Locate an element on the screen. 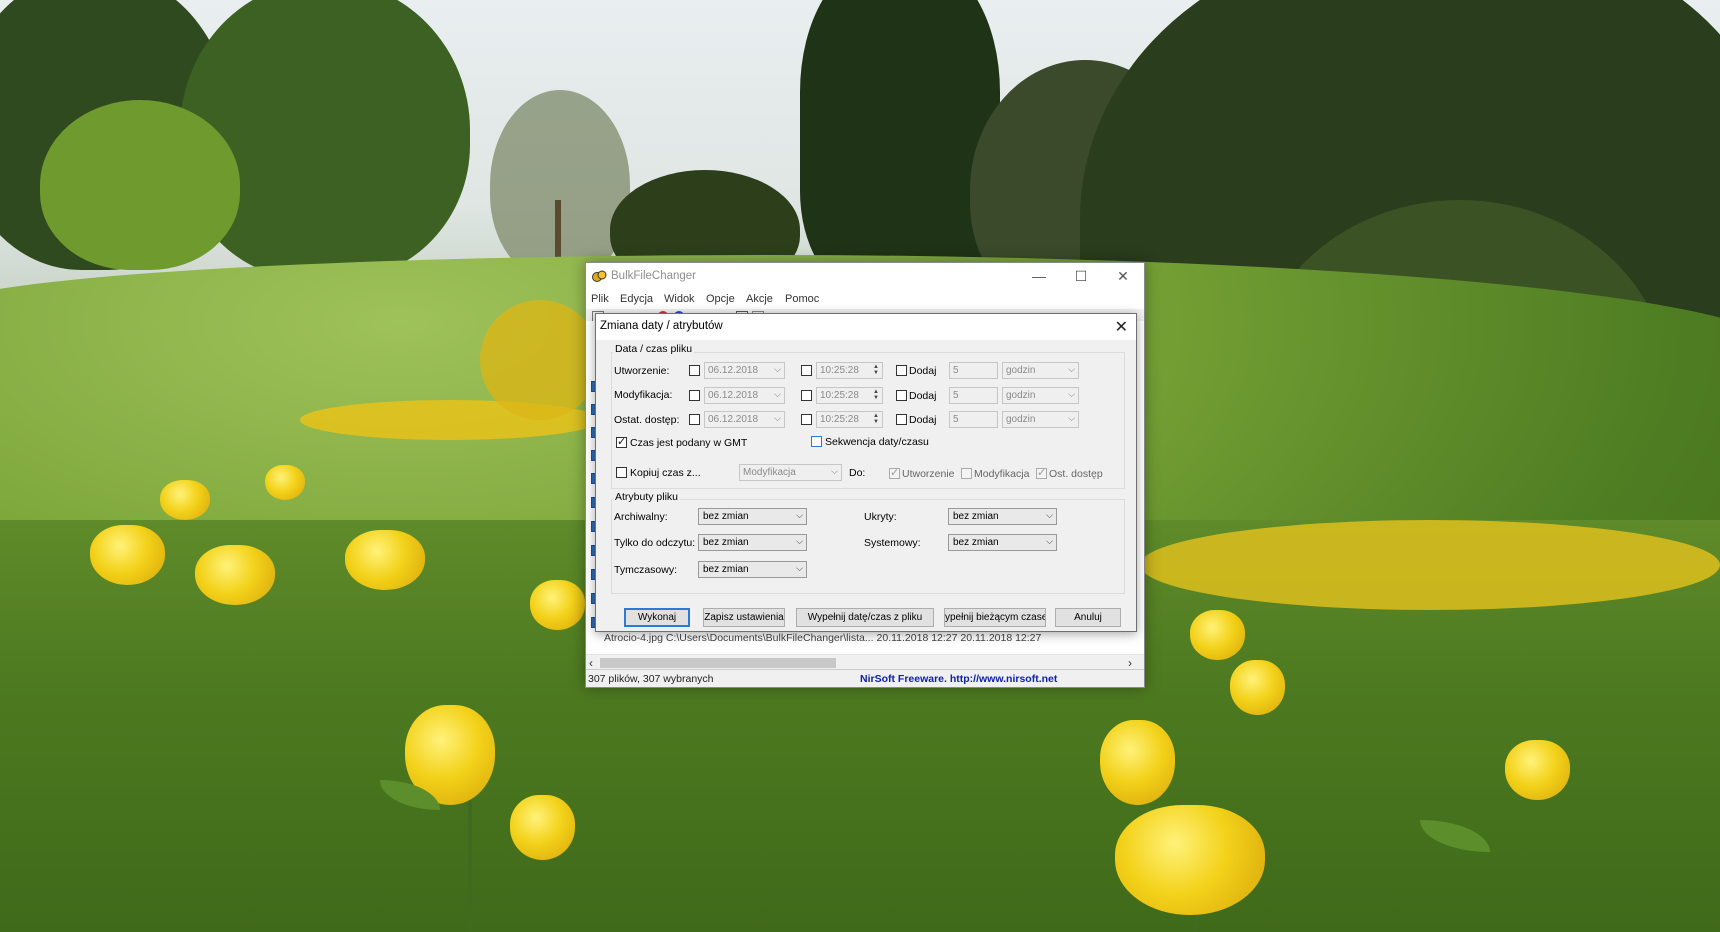 This screenshot has width=1720, height=932. dialog-title-bar: Zmiana daty / atrybutów ✕ is located at coordinates (866, 327).